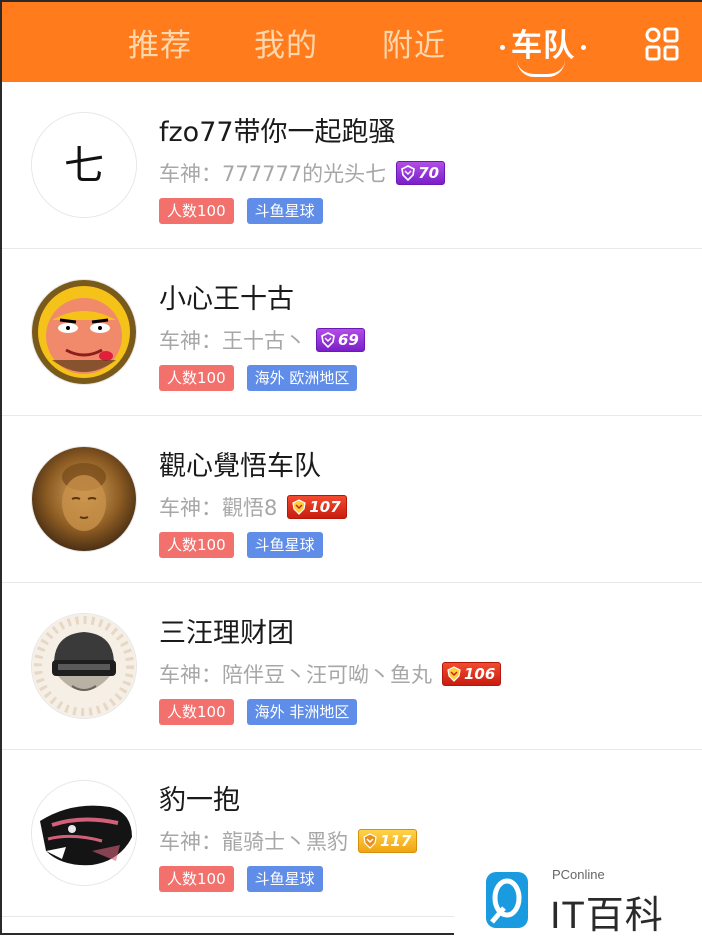  I want to click on team-leader-text: 车神：觀悟8, so click(218, 508).